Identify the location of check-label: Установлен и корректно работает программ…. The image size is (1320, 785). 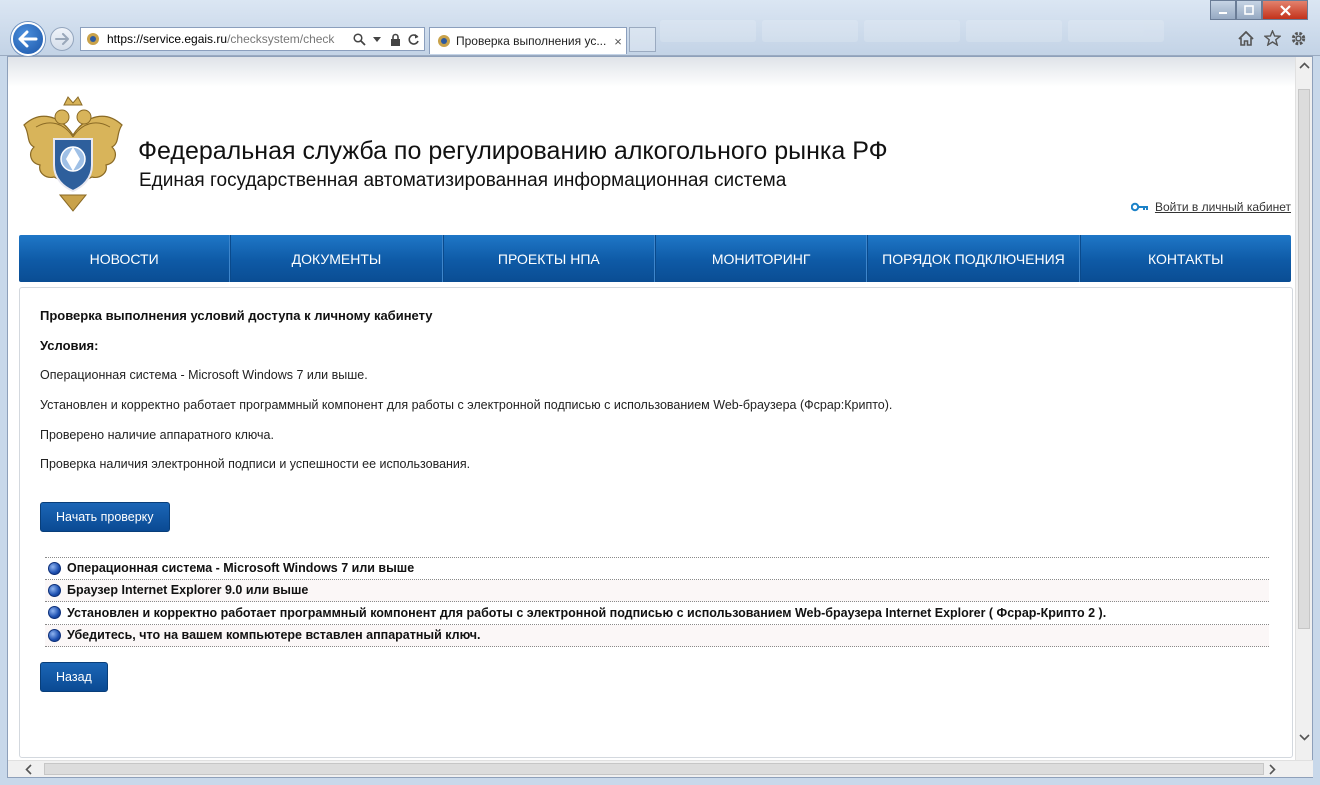
(587, 612).